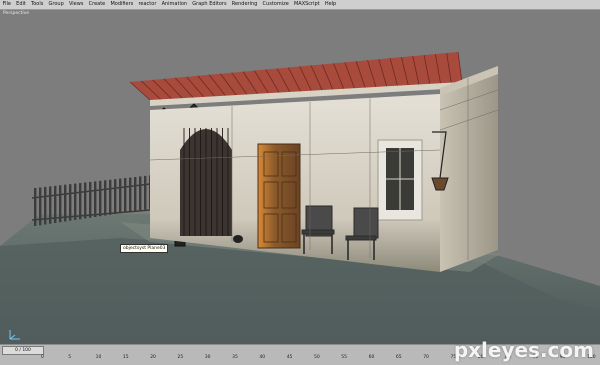 Image resolution: width=600 pixels, height=365 pixels. I want to click on timeline-tick-label: 0, so click(42, 357).